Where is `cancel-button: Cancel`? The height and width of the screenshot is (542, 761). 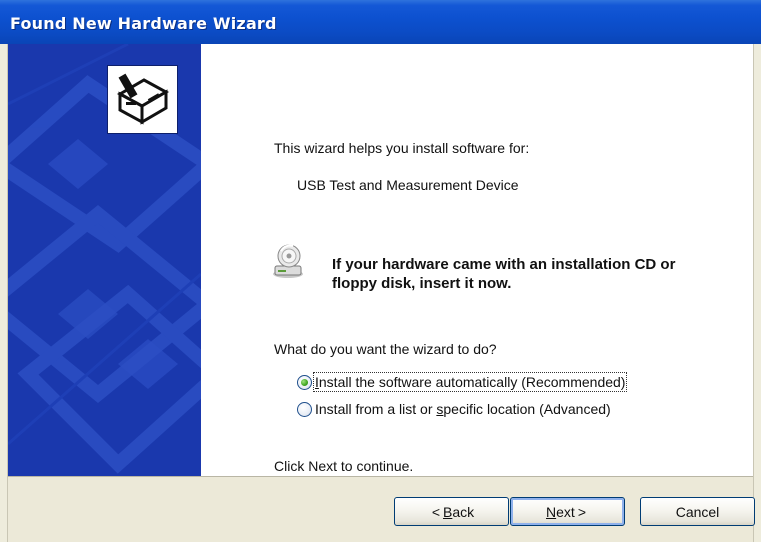 cancel-button: Cancel is located at coordinates (697, 511).